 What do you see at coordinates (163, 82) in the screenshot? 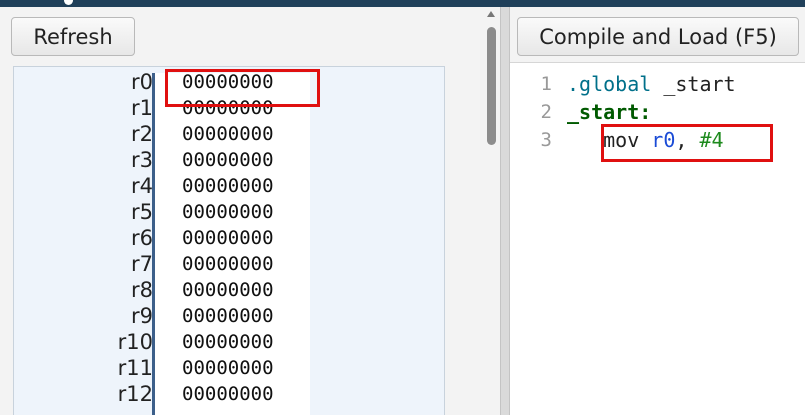
I see `register-row-r0: r0 00000000` at bounding box center [163, 82].